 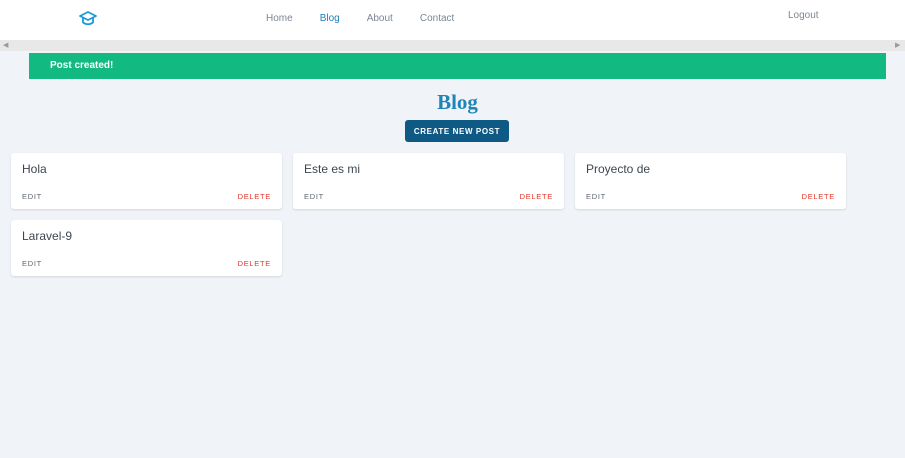 What do you see at coordinates (146, 248) in the screenshot?
I see `post-card: Laravel-9 EDIT DELETE` at bounding box center [146, 248].